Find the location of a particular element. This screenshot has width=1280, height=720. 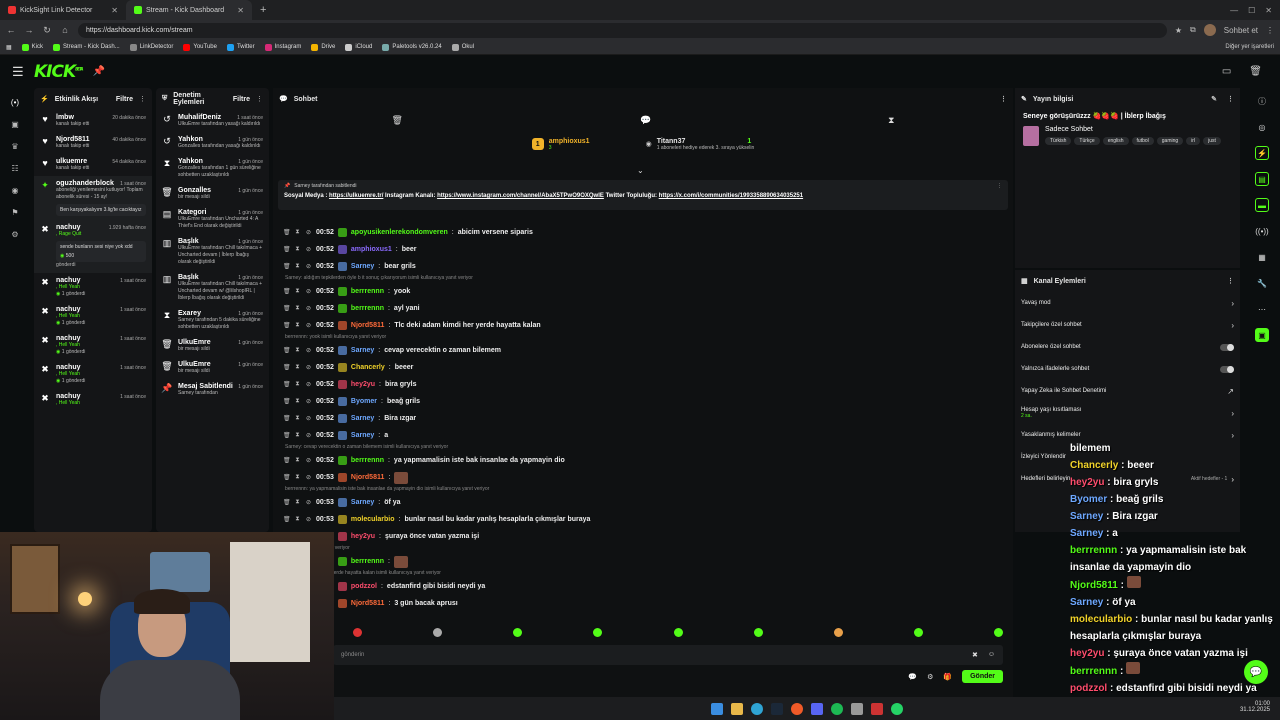

chat-message: 🗑 ⧗ ⊘ 00:52 Sarney: Bira ızgar is located at coordinates (643, 418).